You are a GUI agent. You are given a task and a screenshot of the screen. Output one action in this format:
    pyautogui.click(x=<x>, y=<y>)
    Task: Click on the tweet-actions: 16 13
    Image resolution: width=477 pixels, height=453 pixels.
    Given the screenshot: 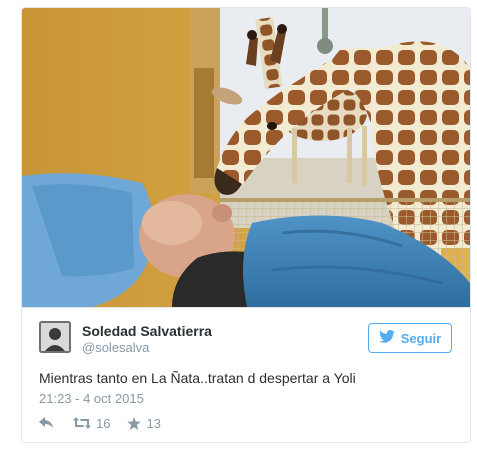 What is the action you would take?
    pyautogui.click(x=100, y=423)
    